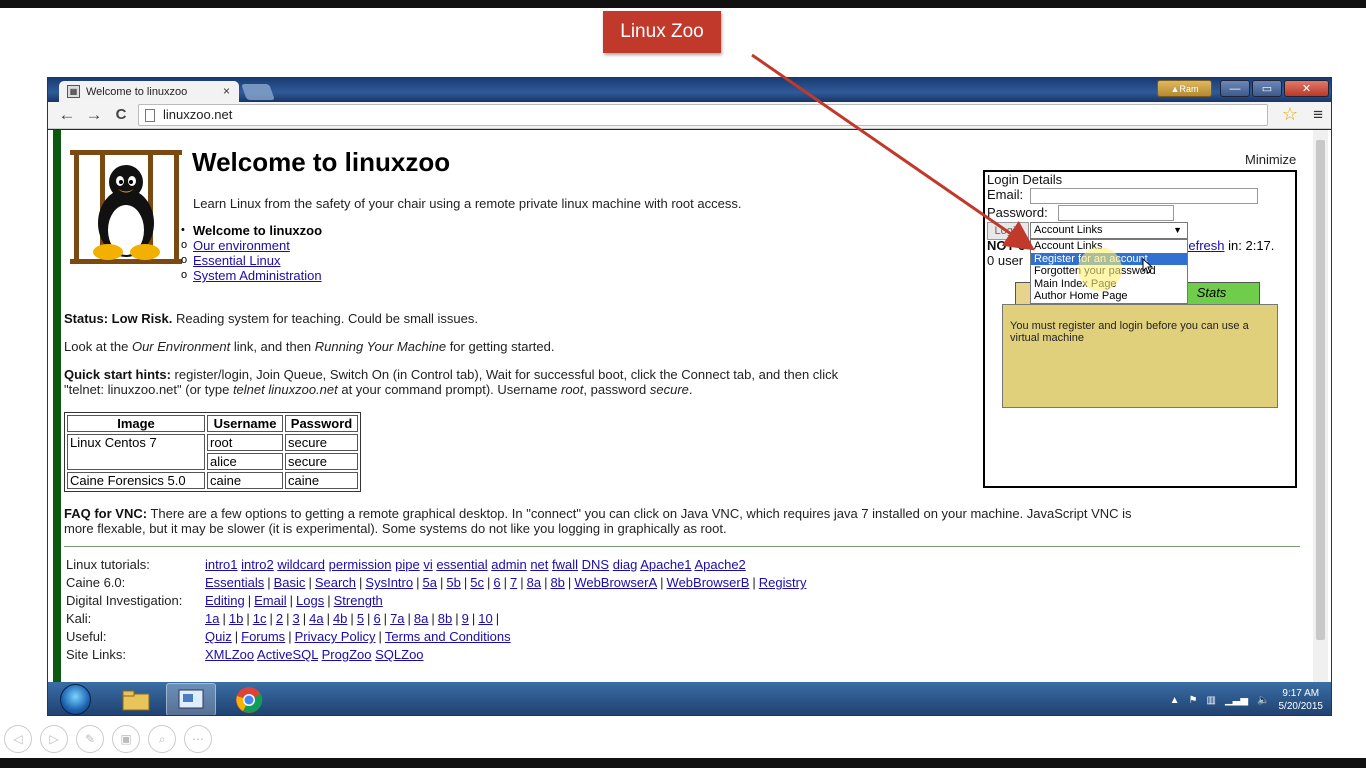  Describe the element at coordinates (565, 564) in the screenshot. I see `link-item: fwall` at that location.